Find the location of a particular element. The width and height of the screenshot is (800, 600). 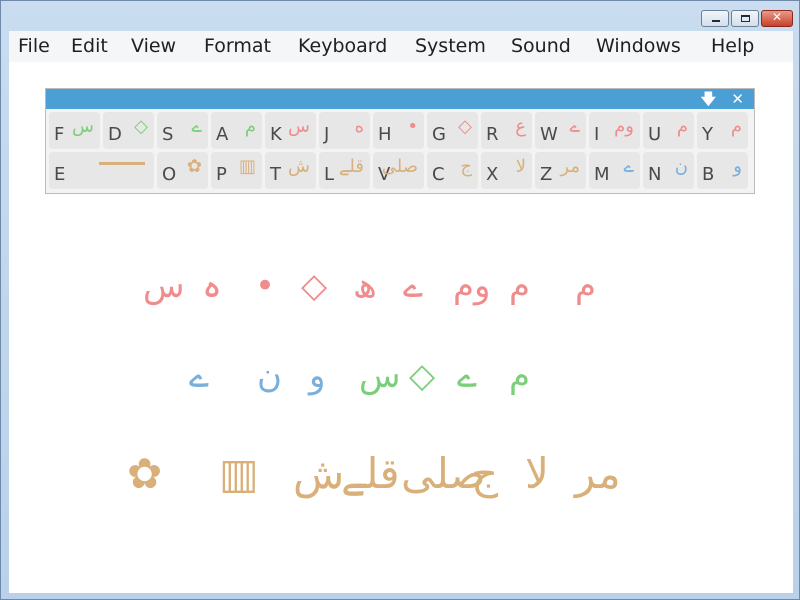

menu-help: Help is located at coordinates (732, 46).